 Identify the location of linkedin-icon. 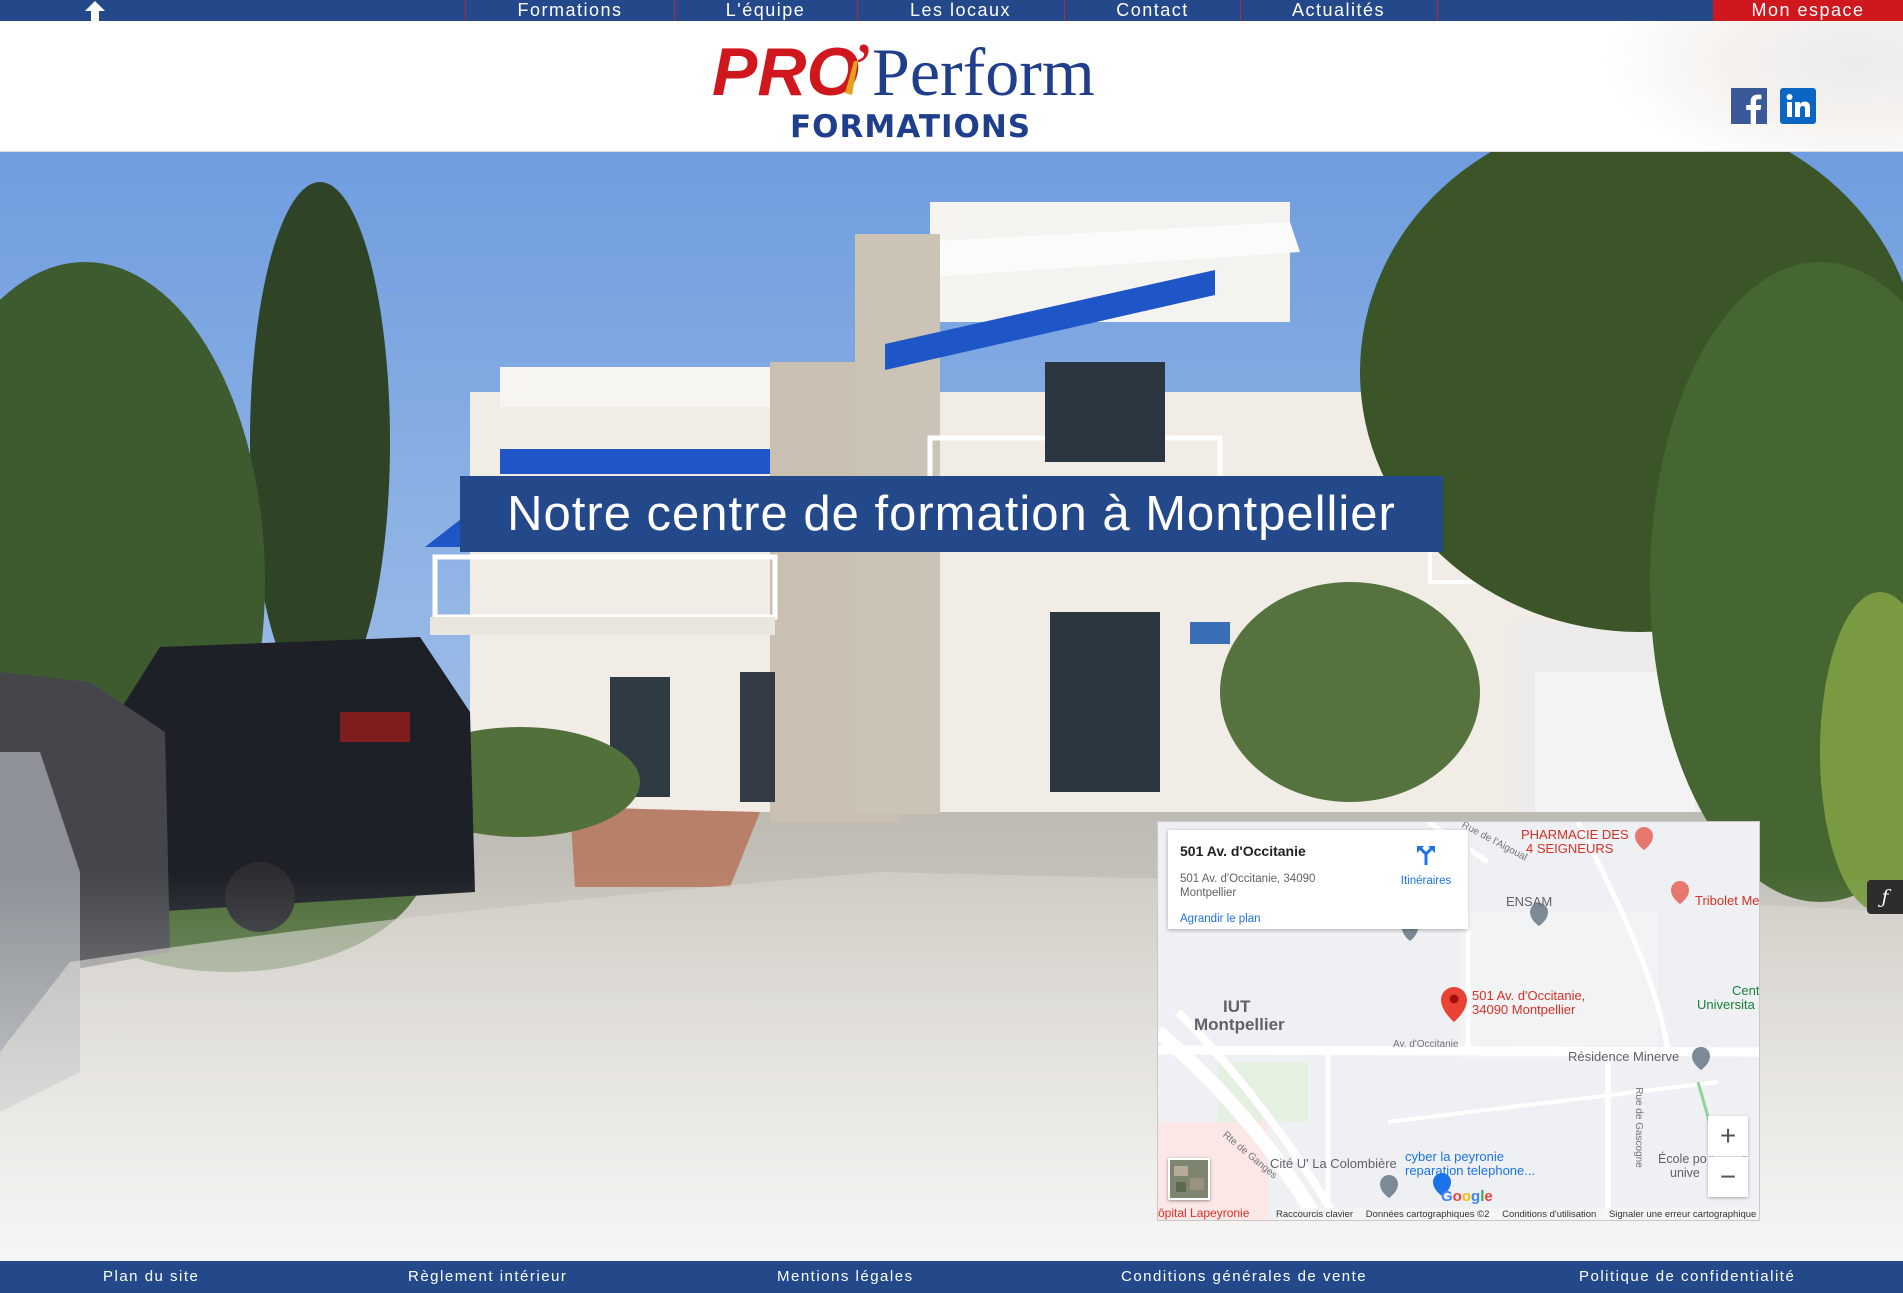
(1798, 106).